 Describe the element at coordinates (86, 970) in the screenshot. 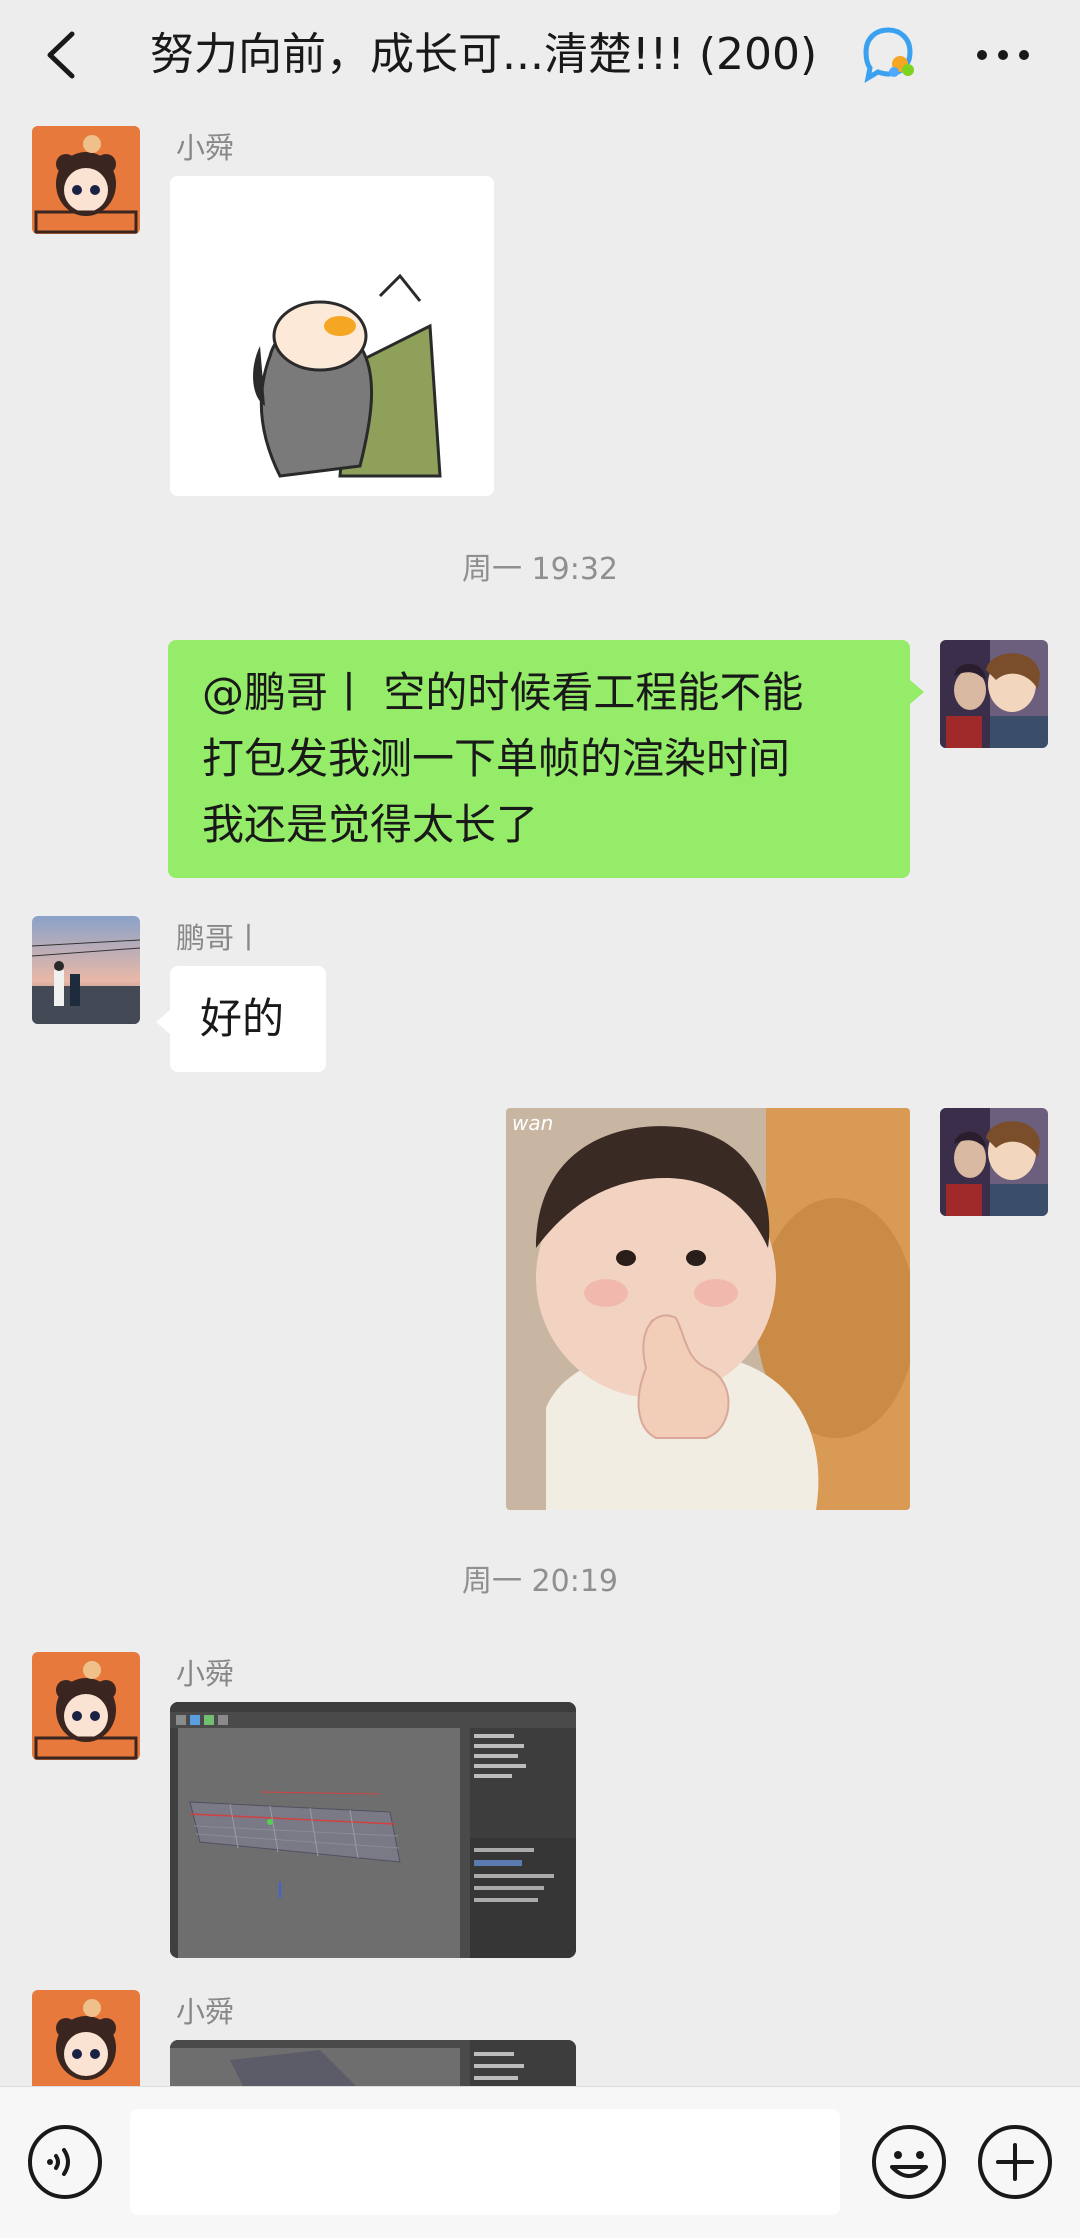

I see `avatar-pengge` at that location.